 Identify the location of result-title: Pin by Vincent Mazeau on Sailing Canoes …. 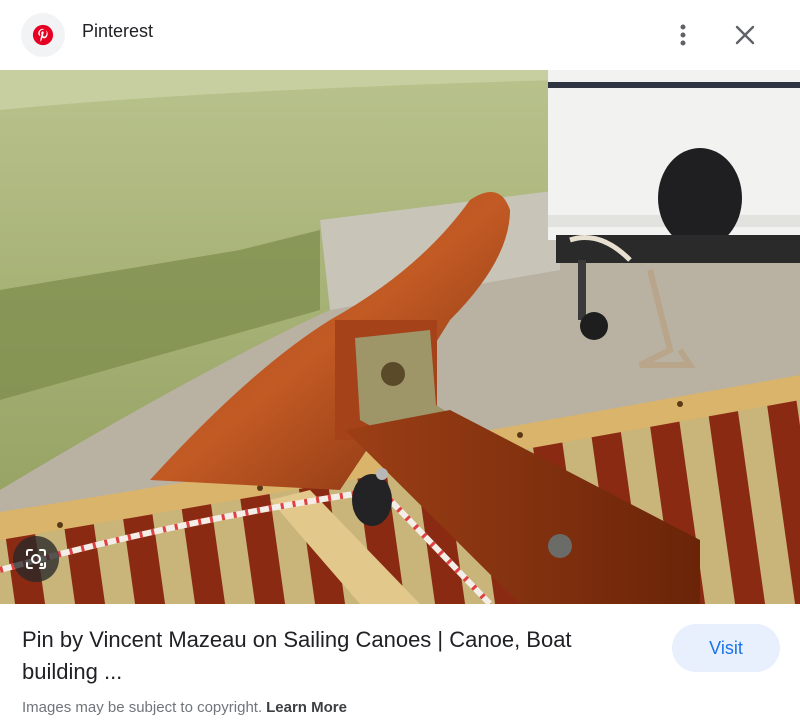
(337, 656).